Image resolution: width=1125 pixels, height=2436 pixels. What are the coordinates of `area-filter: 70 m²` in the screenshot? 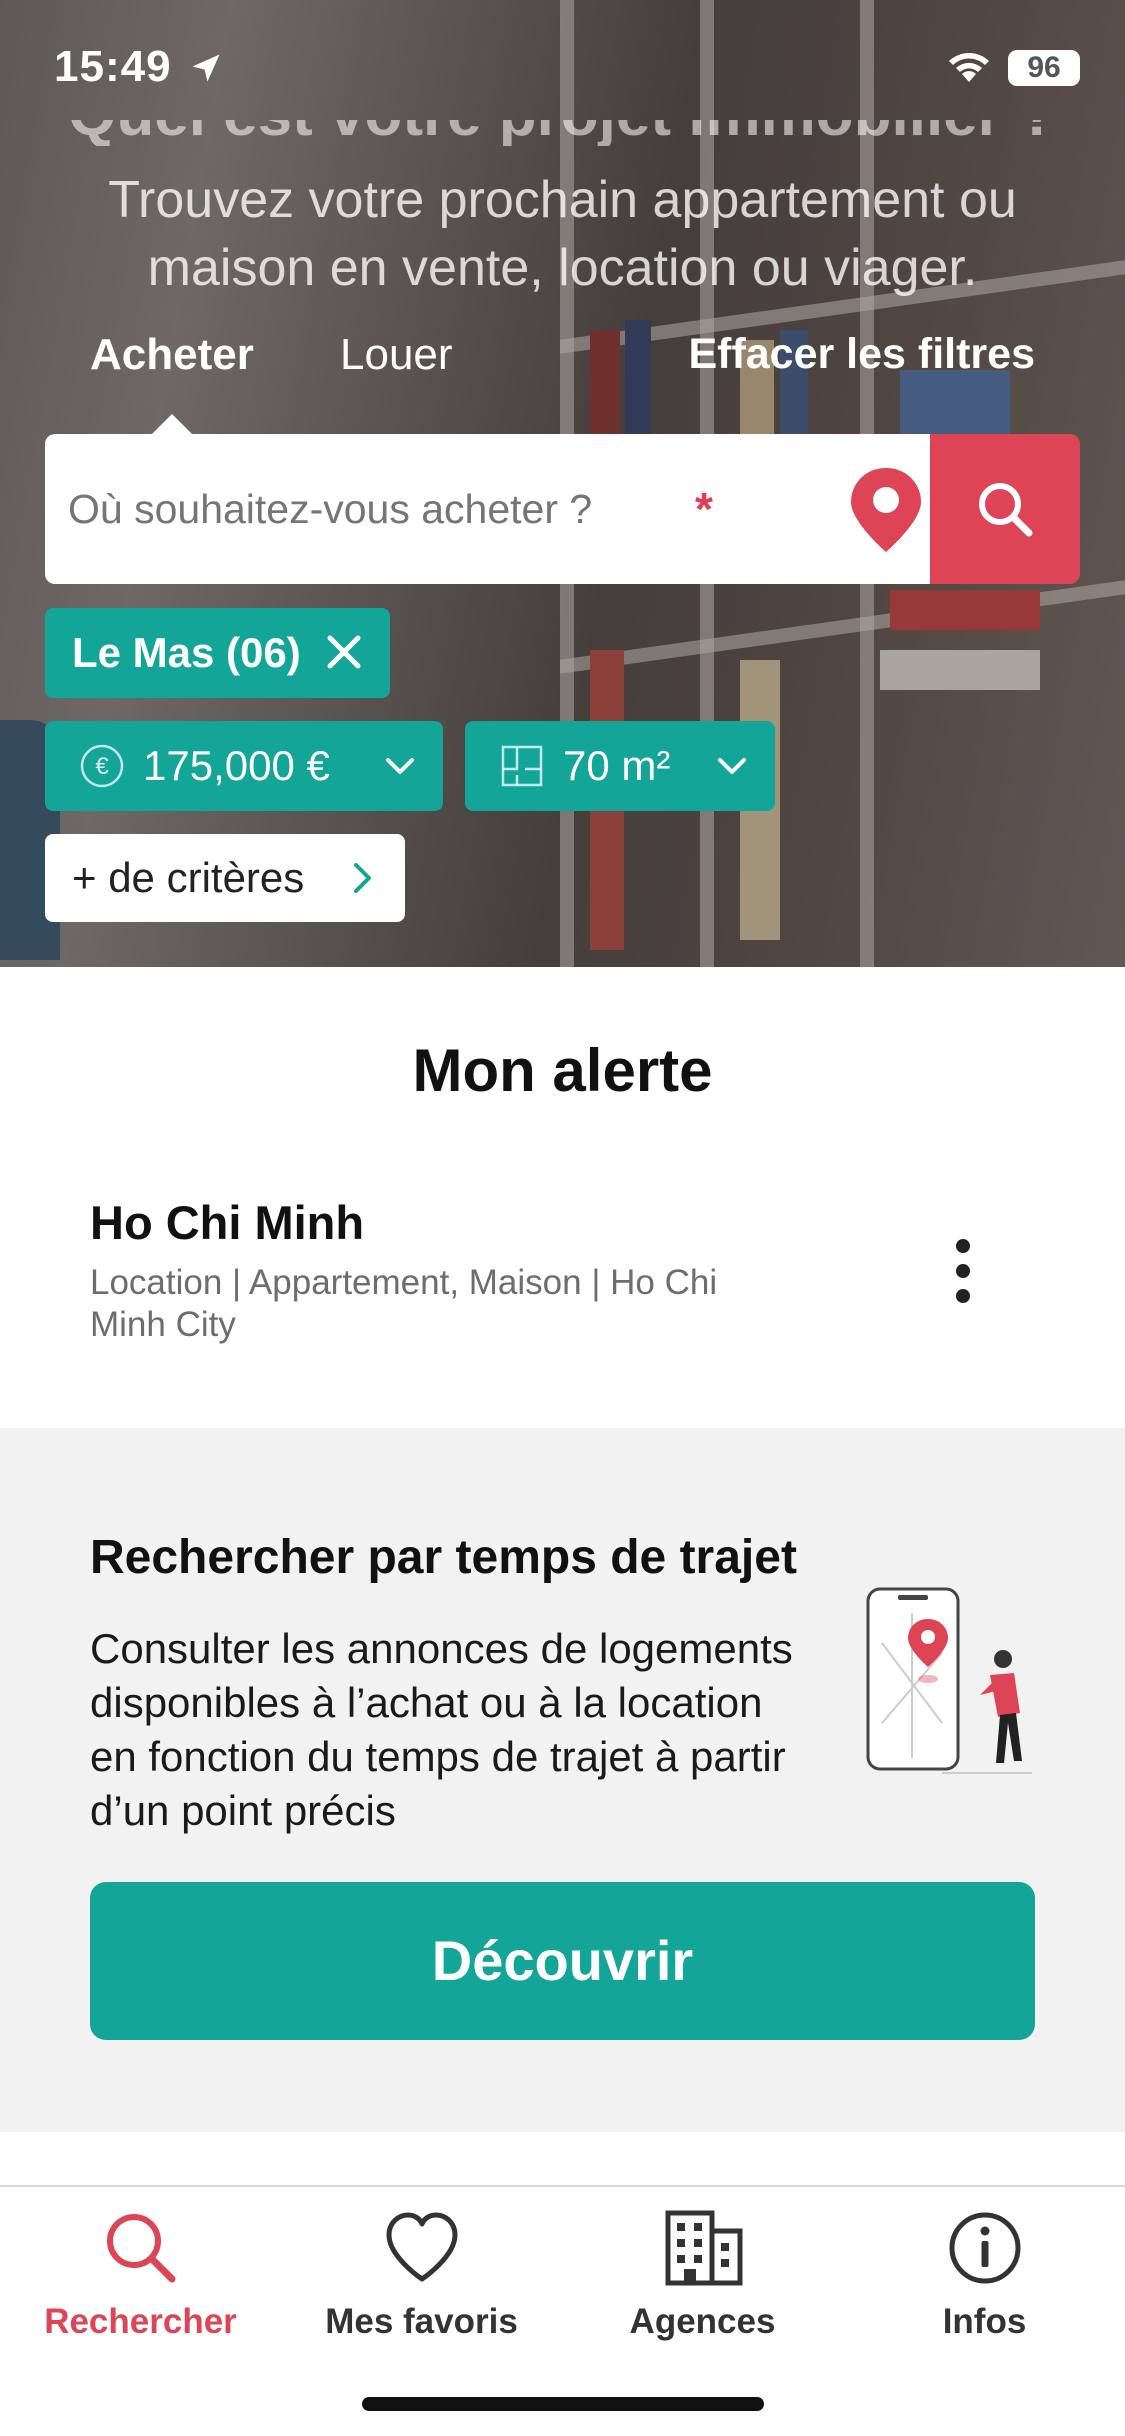 It's located at (620, 766).